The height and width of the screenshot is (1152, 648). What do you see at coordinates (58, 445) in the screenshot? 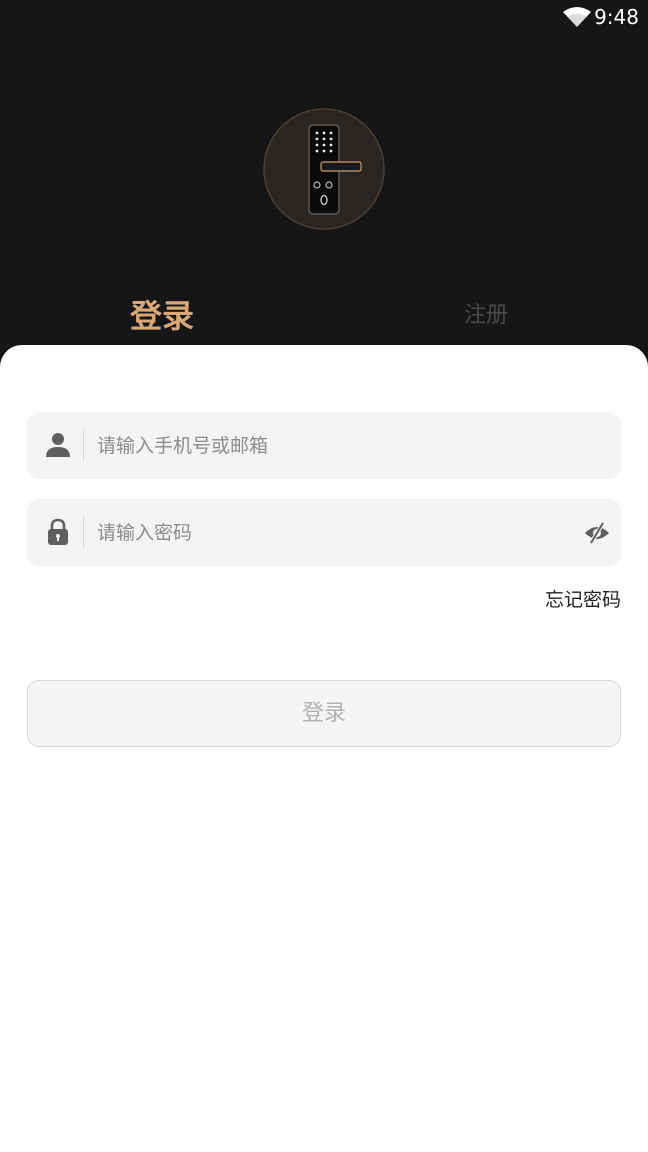
I see `user-icon` at bounding box center [58, 445].